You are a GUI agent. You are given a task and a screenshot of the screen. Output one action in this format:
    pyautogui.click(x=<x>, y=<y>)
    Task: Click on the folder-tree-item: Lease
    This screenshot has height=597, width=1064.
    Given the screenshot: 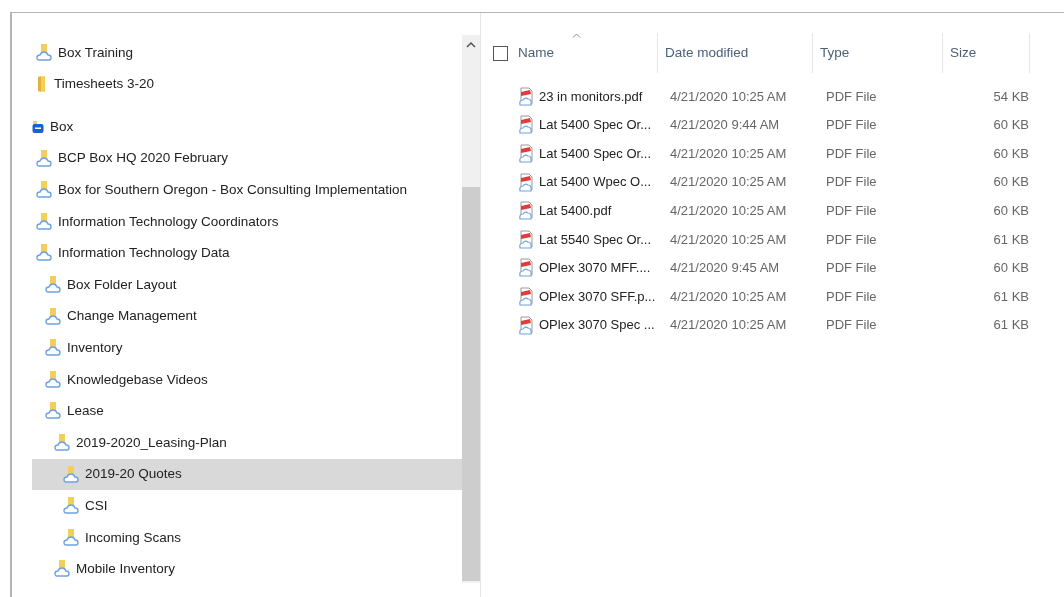 What is the action you would take?
    pyautogui.click(x=247, y=411)
    